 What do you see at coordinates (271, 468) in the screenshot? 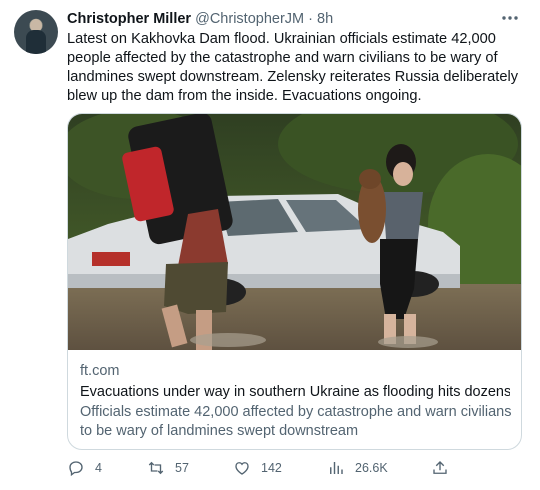
I see `like-count: 142` at bounding box center [271, 468].